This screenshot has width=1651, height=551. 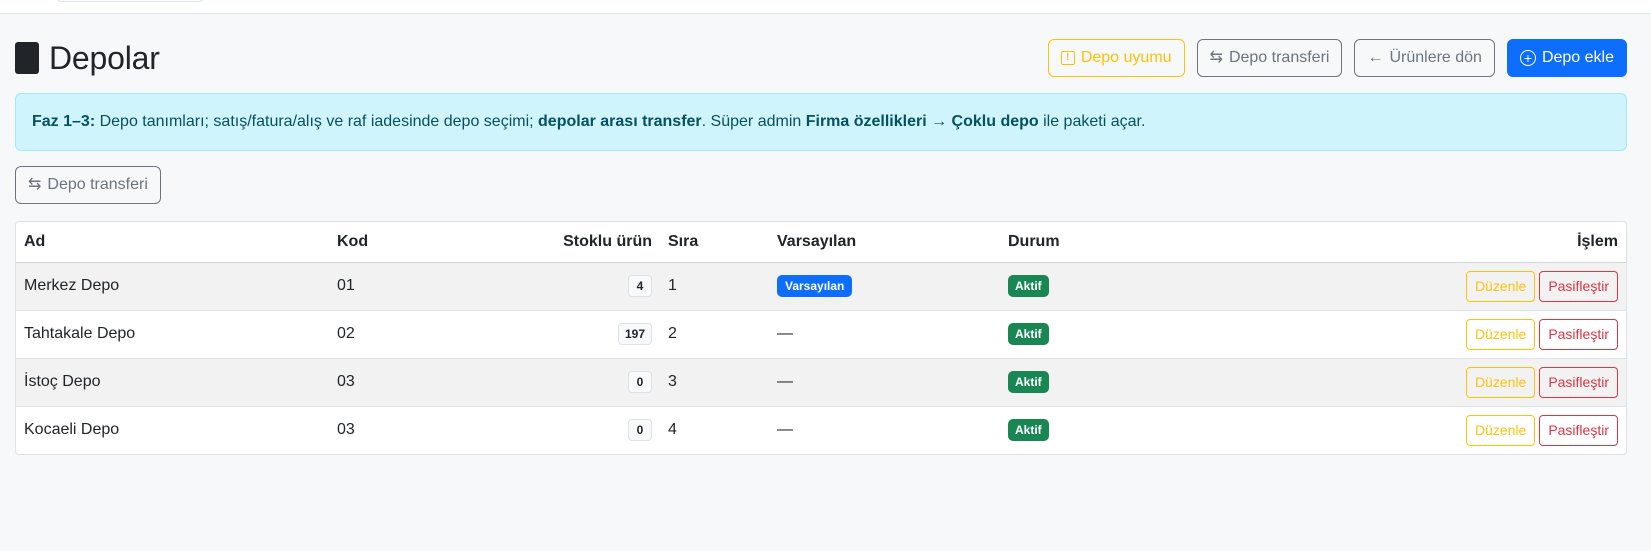 What do you see at coordinates (561, 334) in the screenshot?
I see `cell-stock: 197` at bounding box center [561, 334].